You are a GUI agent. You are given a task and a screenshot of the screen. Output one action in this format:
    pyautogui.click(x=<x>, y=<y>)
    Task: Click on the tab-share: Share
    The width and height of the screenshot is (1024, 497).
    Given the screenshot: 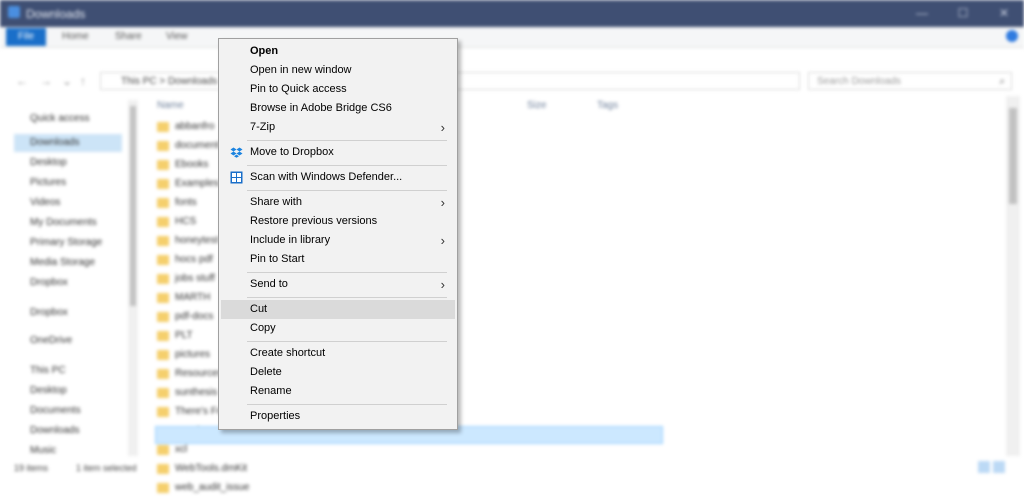 What is the action you would take?
    pyautogui.click(x=128, y=36)
    